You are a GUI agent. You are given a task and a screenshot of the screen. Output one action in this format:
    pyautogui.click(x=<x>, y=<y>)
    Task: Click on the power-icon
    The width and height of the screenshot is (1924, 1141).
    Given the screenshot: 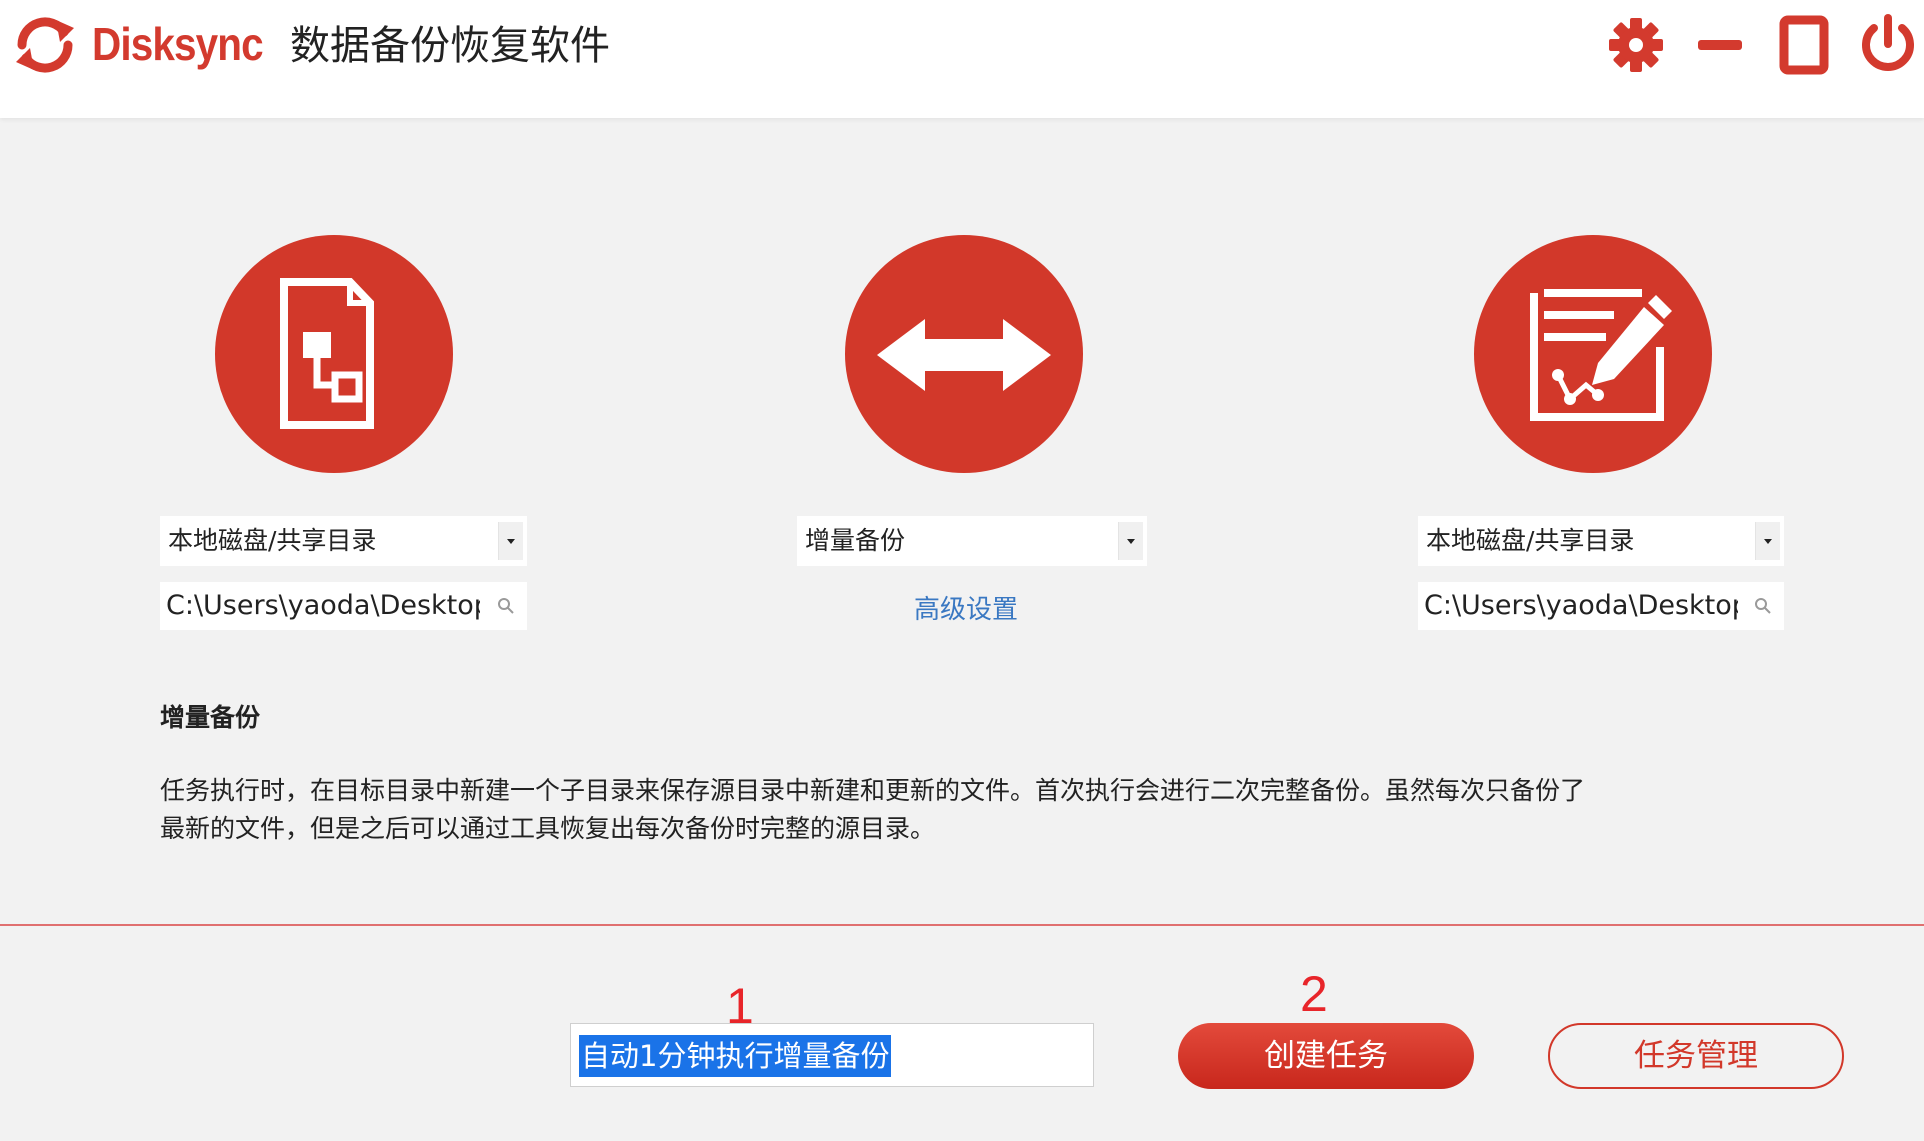 What is the action you would take?
    pyautogui.click(x=1888, y=45)
    